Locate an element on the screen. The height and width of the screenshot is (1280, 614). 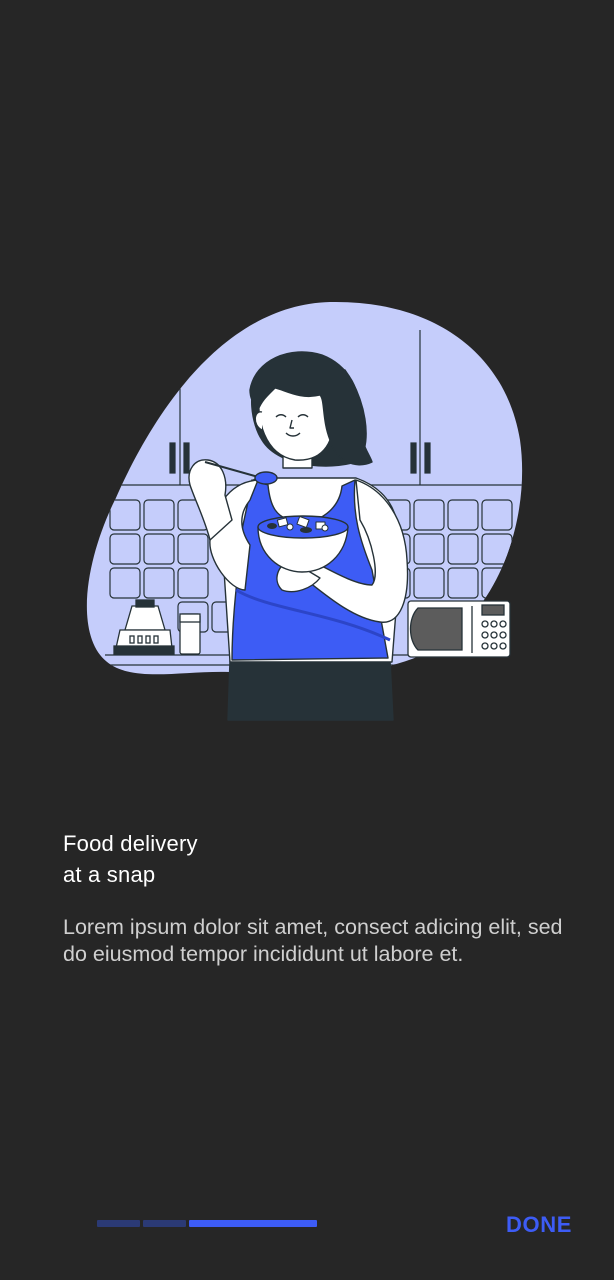
onboarding-title: Food delivery at a snap is located at coordinates (303, 859).